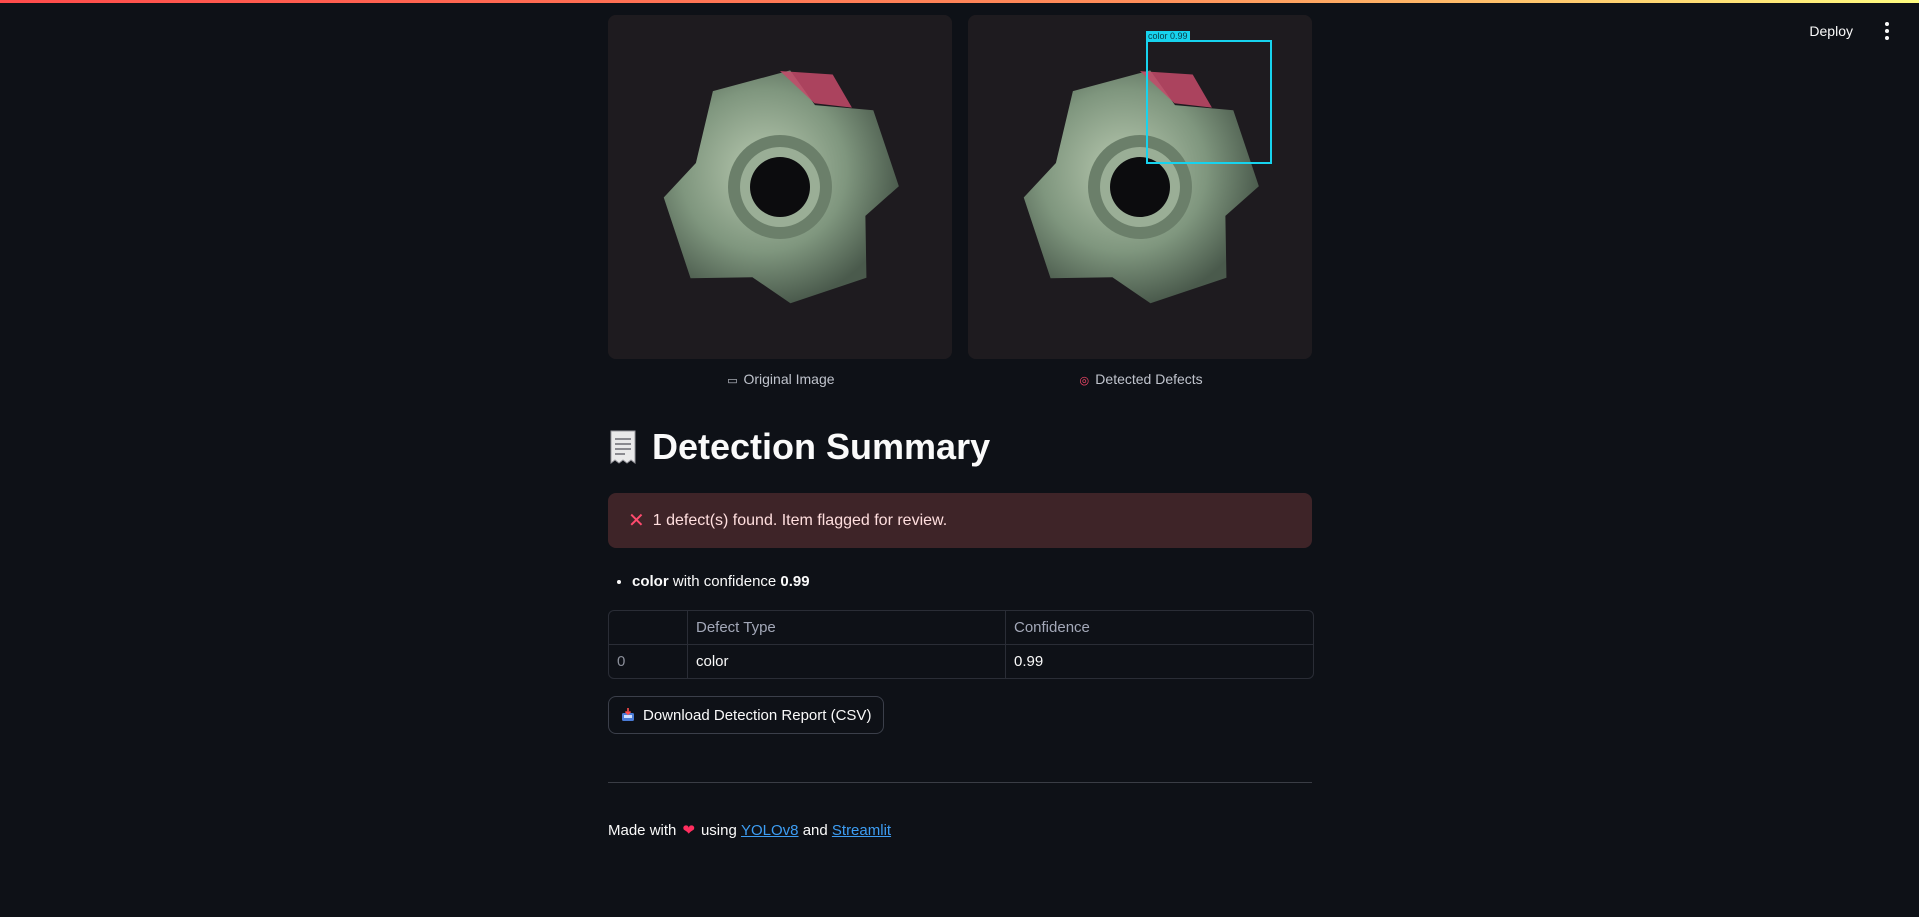  I want to click on original-image-caption: ▭ Original Image, so click(780, 379).